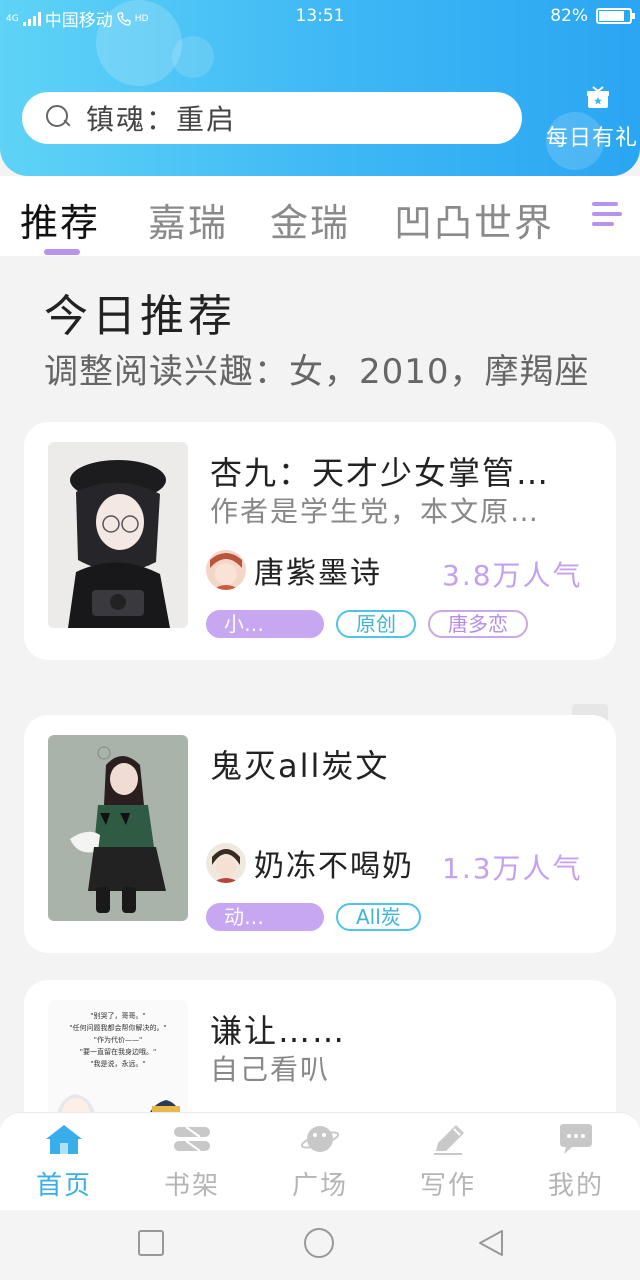  What do you see at coordinates (59, 118) in the screenshot?
I see `search-icon` at bounding box center [59, 118].